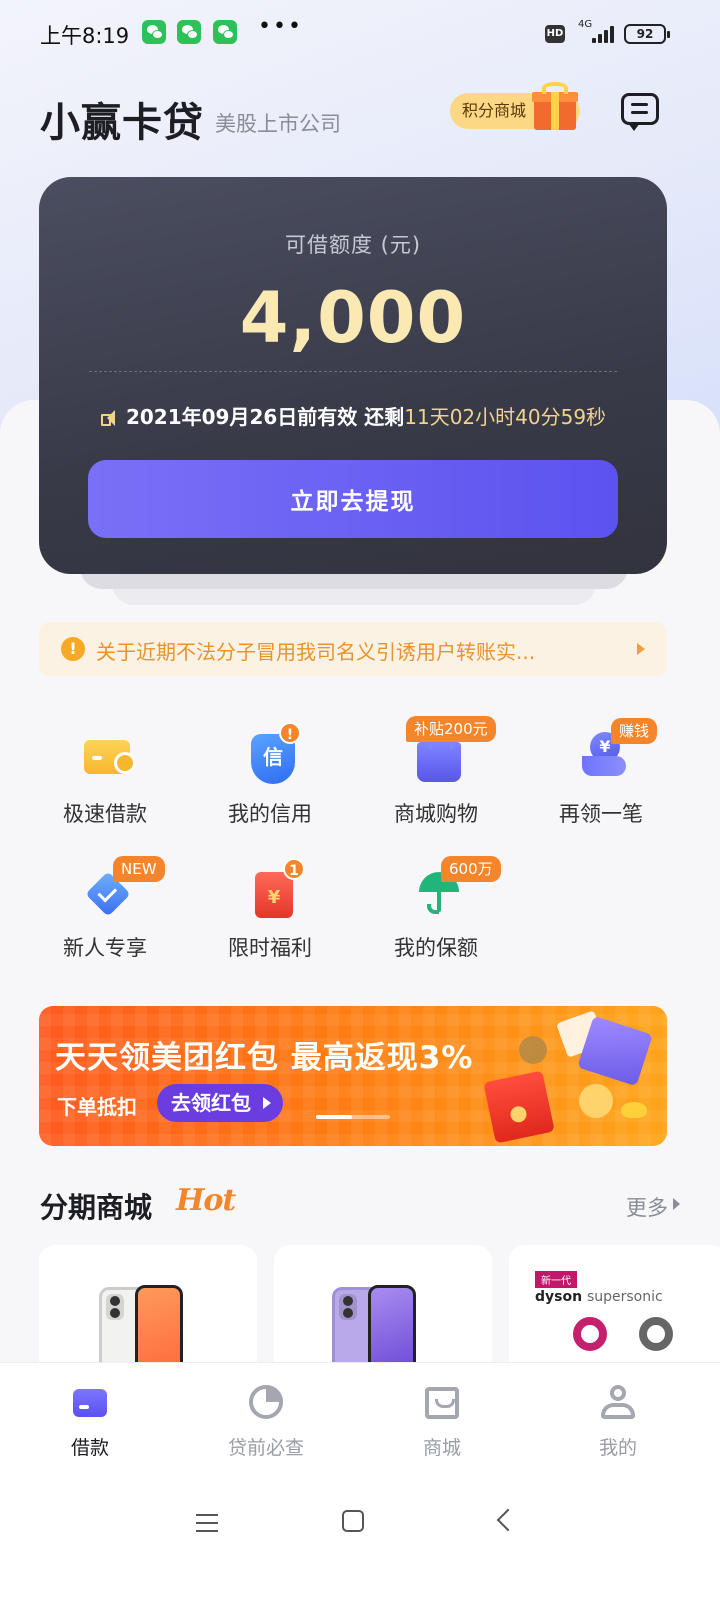 Image resolution: width=720 pixels, height=1600 pixels. I want to click on tab-label: 我的, so click(617, 1448).